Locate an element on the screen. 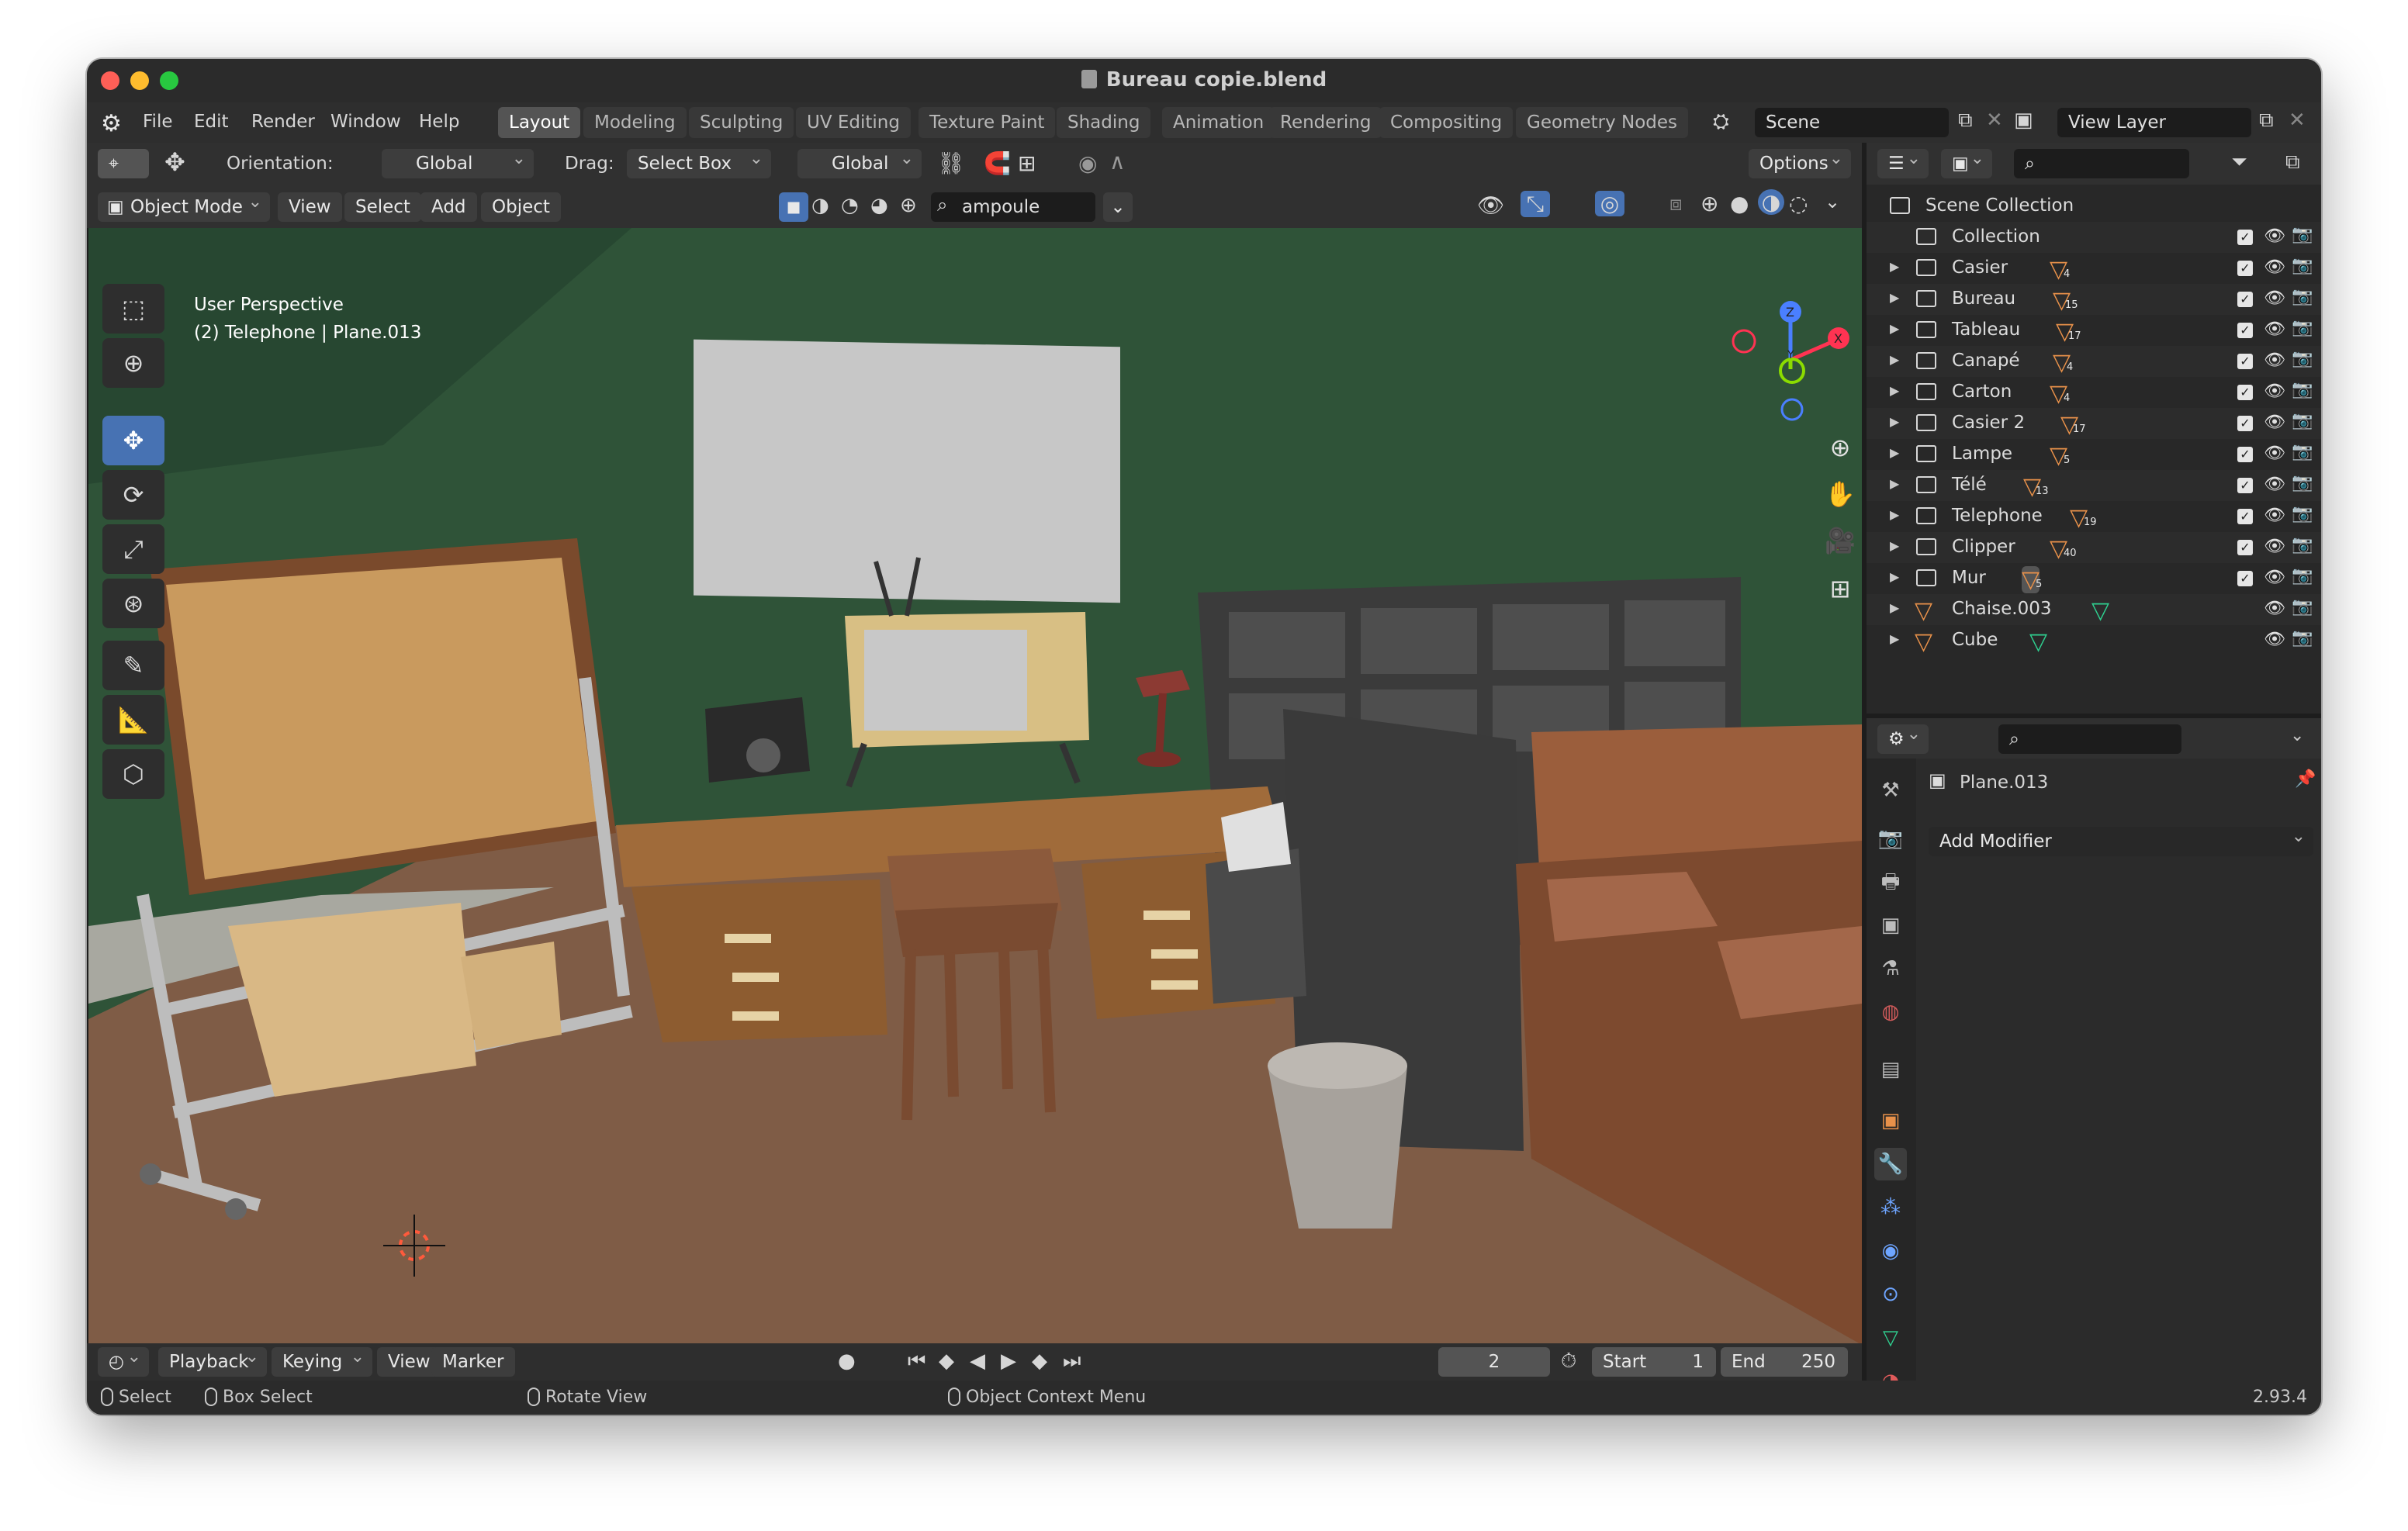  pivot-point-icon: ⛓ is located at coordinates (951, 163).